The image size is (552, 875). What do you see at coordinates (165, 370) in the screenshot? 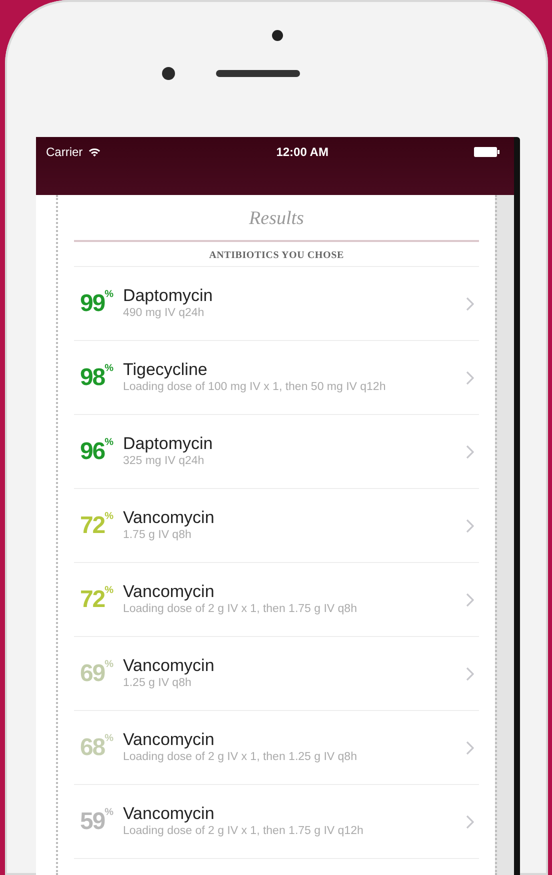
I see `drug-name: Tigecycline` at bounding box center [165, 370].